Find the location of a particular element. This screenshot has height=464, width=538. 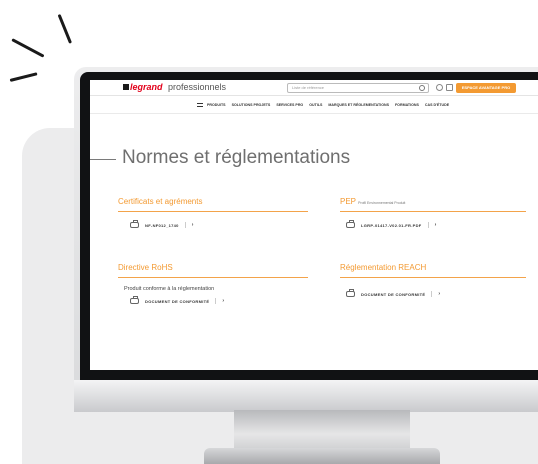

document-link-reach: DOCUMENT DE CONFORMITÉ › is located at coordinates (393, 293).